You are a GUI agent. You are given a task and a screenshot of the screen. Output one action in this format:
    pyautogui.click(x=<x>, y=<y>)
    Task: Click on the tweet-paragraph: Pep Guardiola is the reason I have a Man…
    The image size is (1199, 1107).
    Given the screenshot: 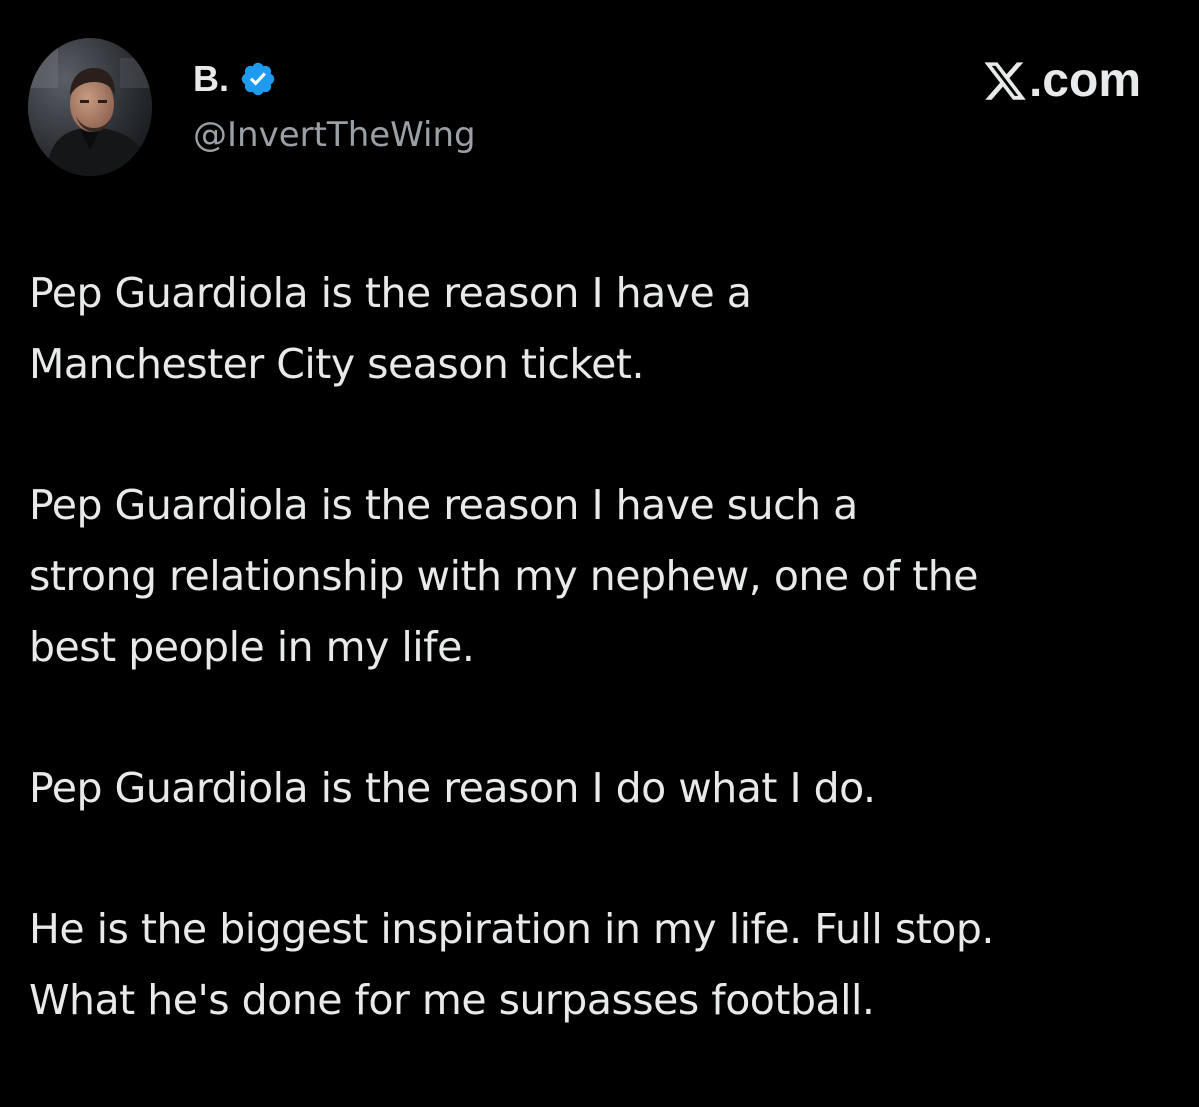 What is the action you would take?
    pyautogui.click(x=390, y=328)
    